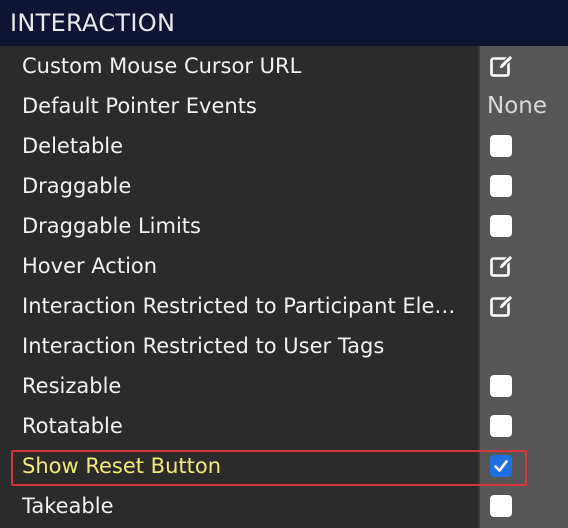 Image resolution: width=568 pixels, height=528 pixels. Describe the element at coordinates (111, 226) in the screenshot. I see `property-label: Draggable Limits` at that location.